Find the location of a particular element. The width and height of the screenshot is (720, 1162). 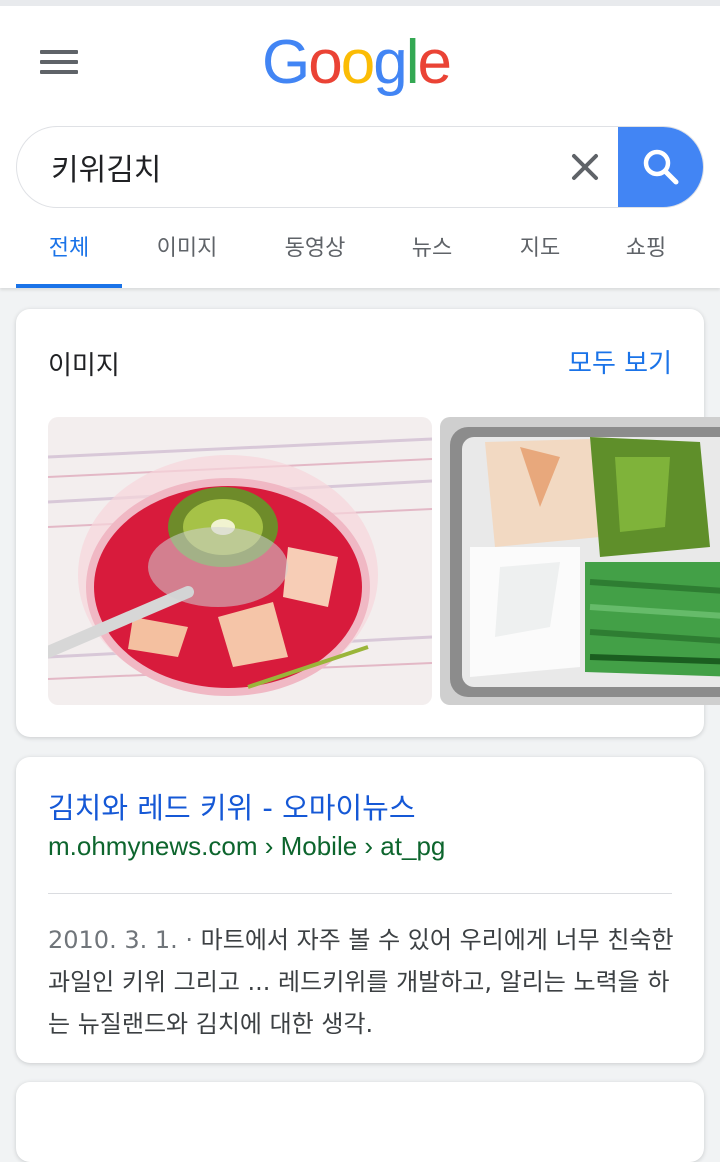

search-box is located at coordinates (360, 167).